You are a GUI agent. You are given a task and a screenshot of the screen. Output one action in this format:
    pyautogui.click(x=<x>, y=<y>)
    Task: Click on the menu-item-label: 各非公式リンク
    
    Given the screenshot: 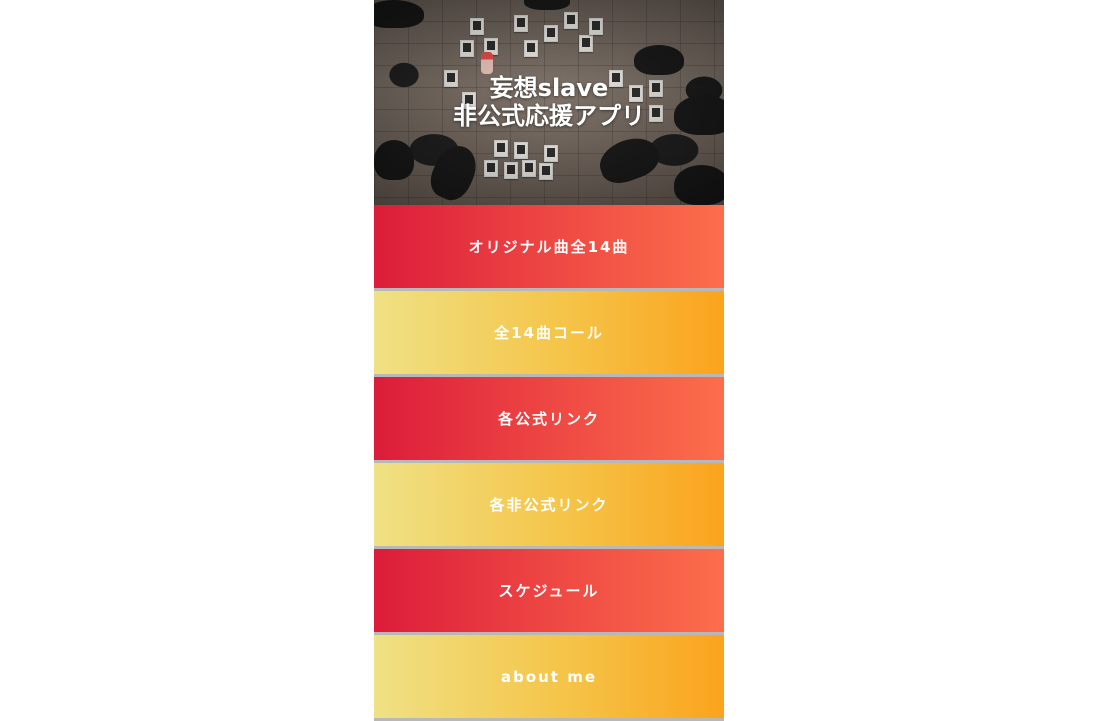 What is the action you would take?
    pyautogui.click(x=549, y=505)
    